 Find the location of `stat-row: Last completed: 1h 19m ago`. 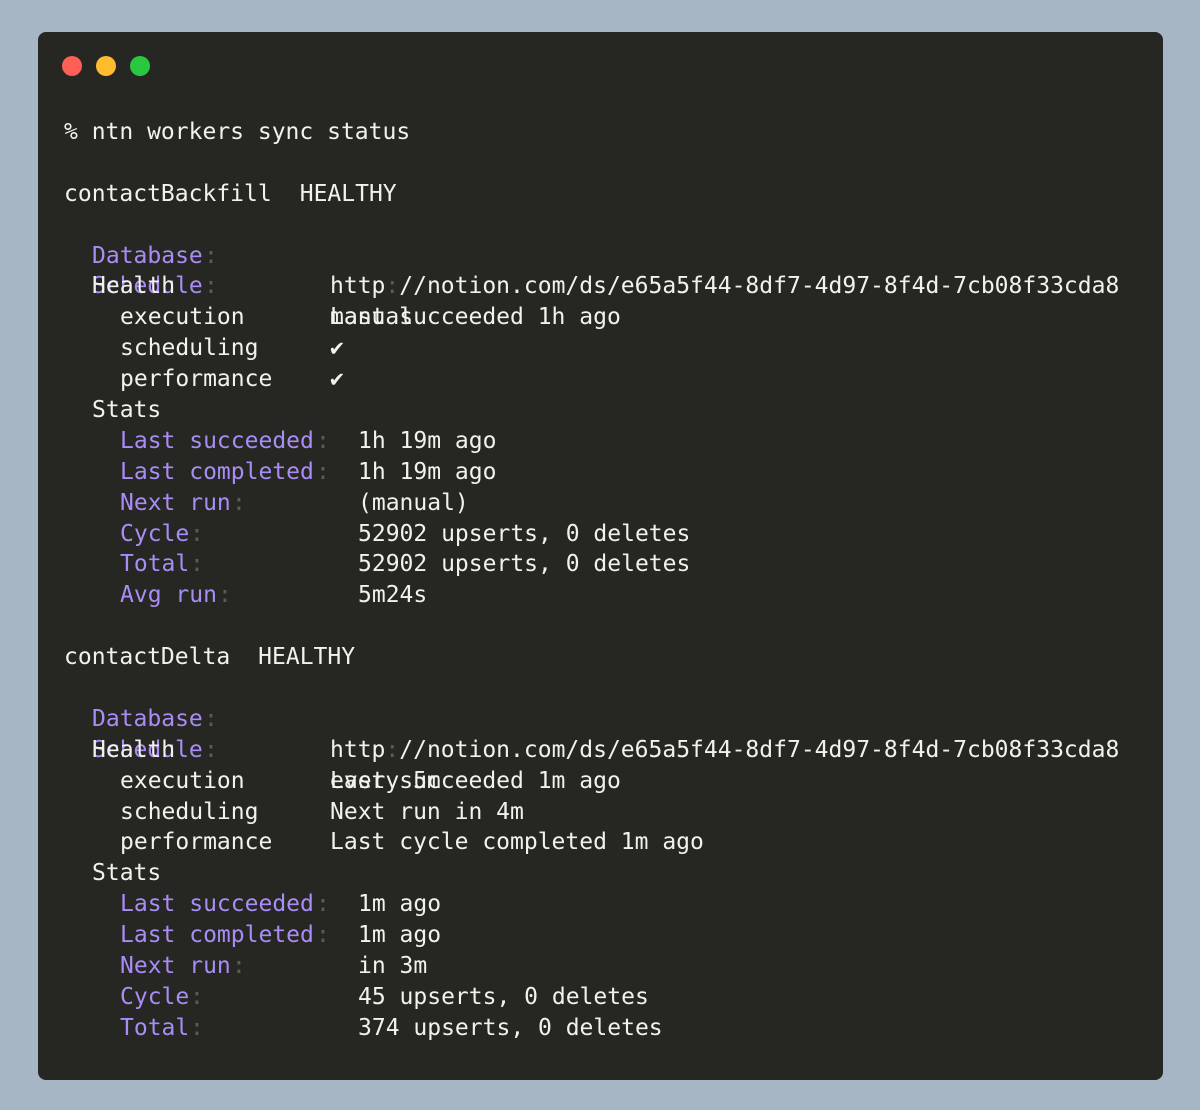

stat-row: Last completed: 1h 19m ago is located at coordinates (280, 472).